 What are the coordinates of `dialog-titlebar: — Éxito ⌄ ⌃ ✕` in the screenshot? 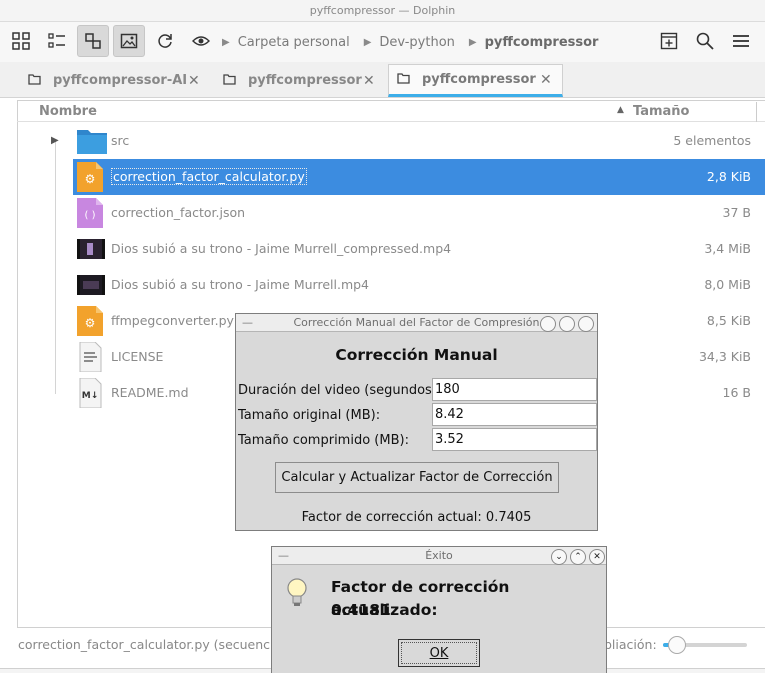 It's located at (439, 556).